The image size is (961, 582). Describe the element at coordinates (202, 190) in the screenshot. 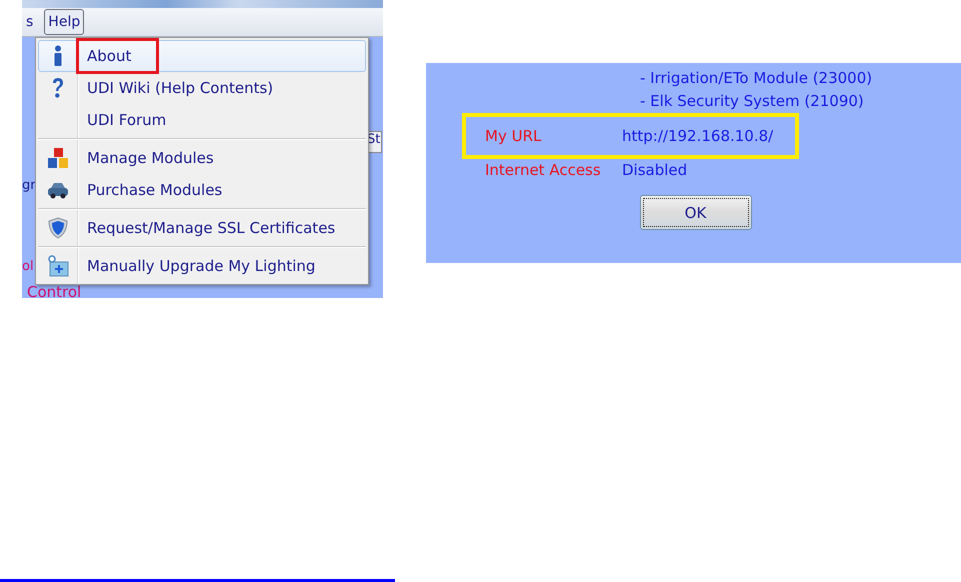

I see `menu-item: Purchase Modules` at that location.